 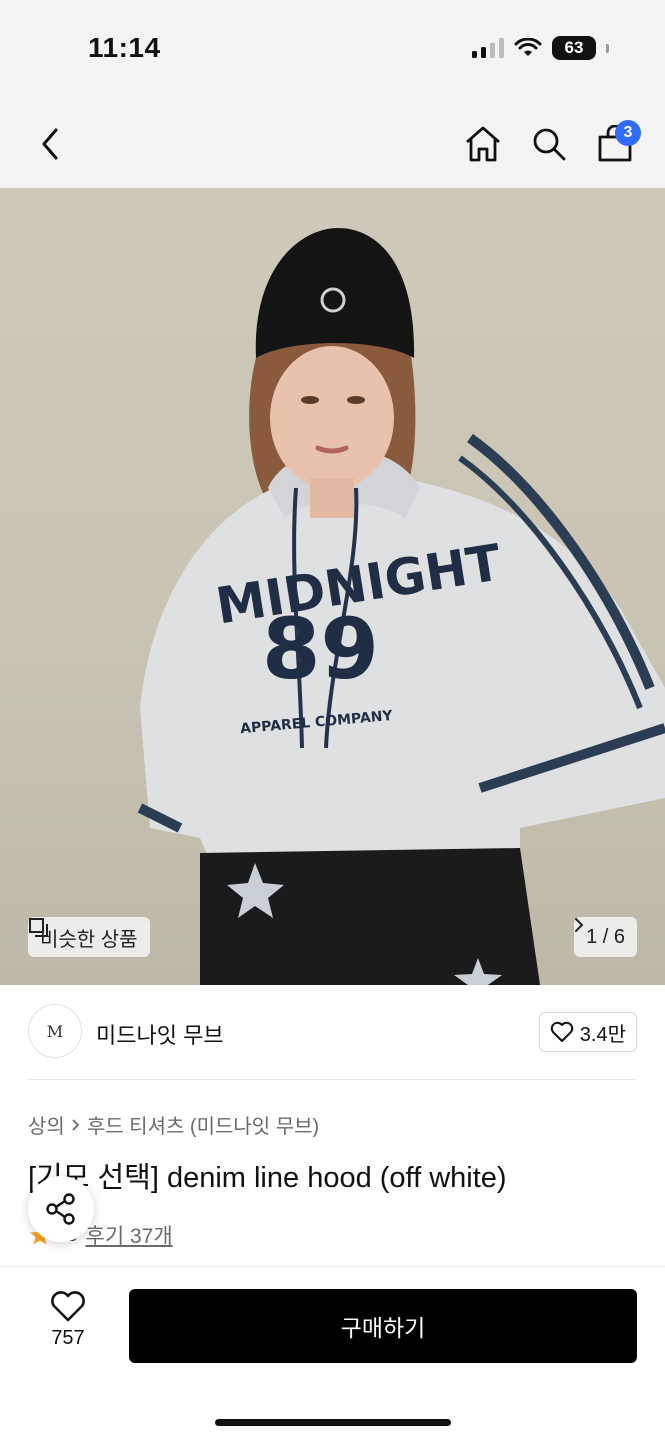 I want to click on cellular-signal-icon, so click(x=488, y=48).